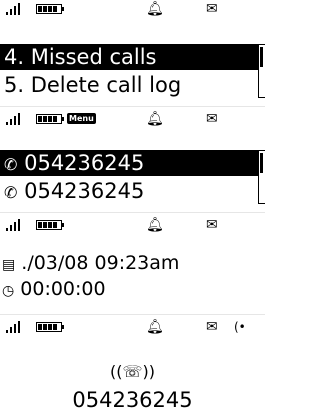  Describe the element at coordinates (81, 118) in the screenshot. I see `menu-indicator: Menu` at that location.